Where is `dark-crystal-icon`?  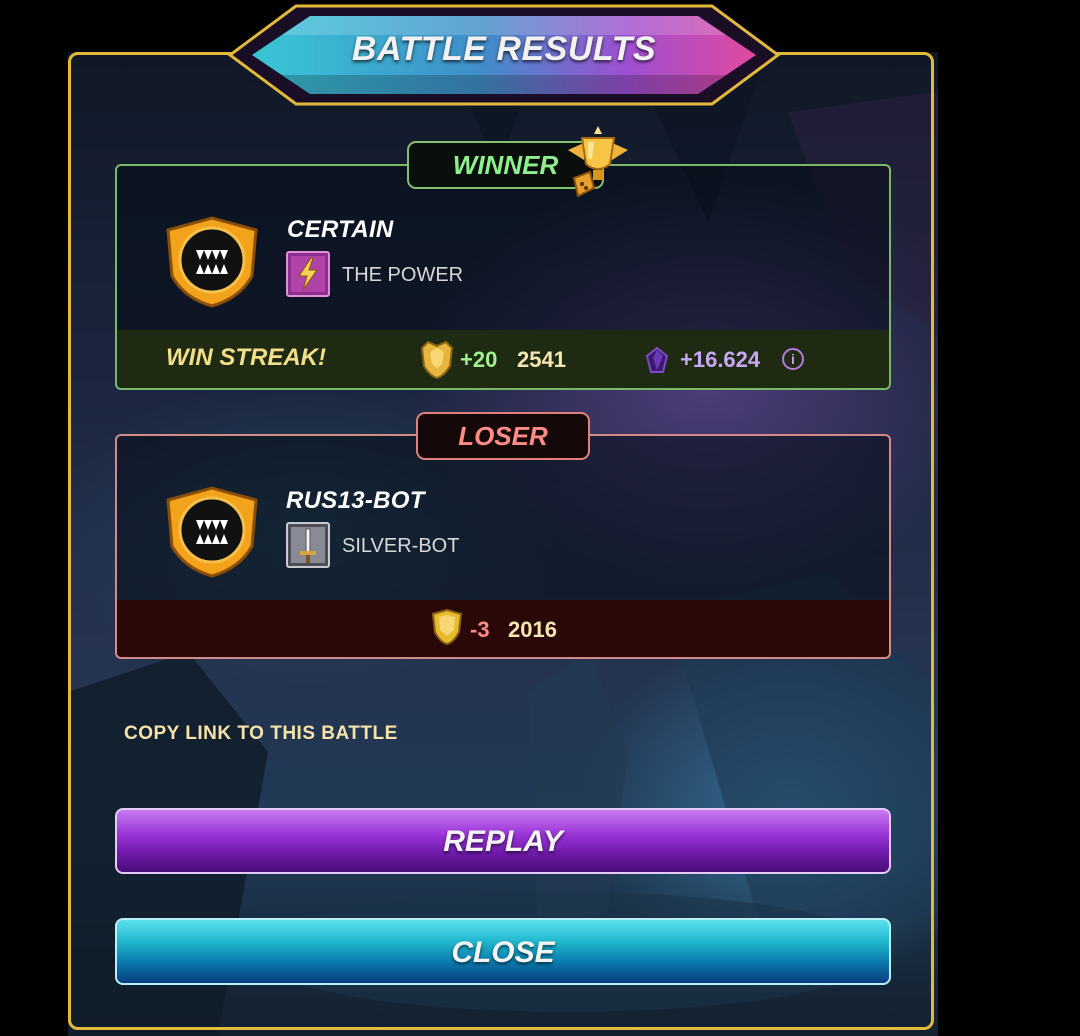 dark-crystal-icon is located at coordinates (657, 359).